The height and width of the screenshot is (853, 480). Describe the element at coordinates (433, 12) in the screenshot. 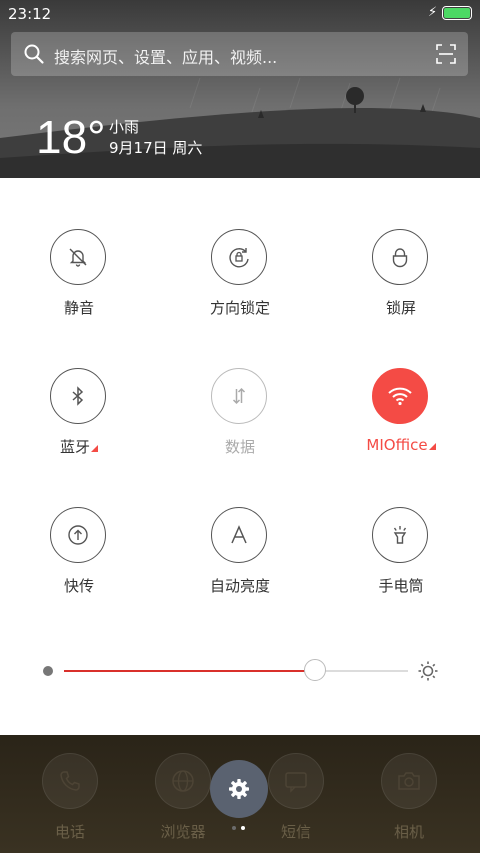

I see `charging-icon: ⚡` at that location.